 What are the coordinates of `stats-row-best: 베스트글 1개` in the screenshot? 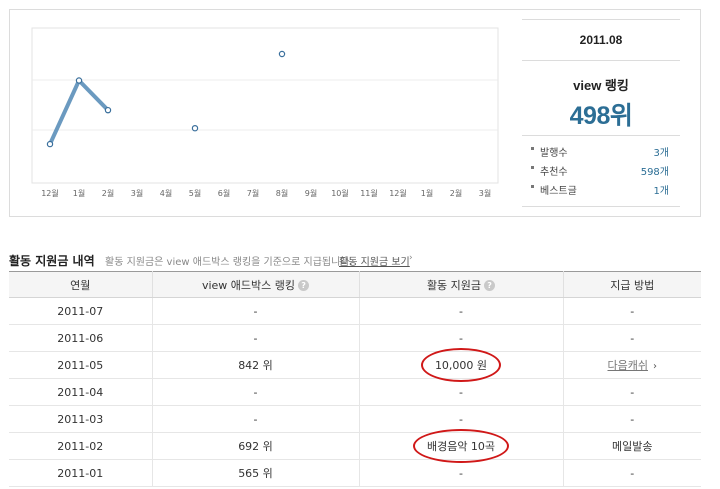 It's located at (601, 191).